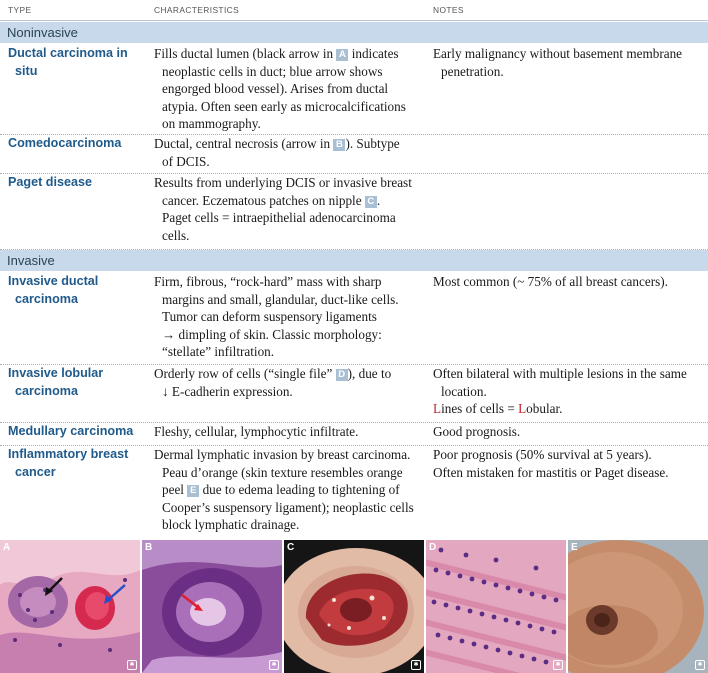 This screenshot has width=708, height=673. I want to click on histology-lobular-image: D ✱, so click(496, 606).